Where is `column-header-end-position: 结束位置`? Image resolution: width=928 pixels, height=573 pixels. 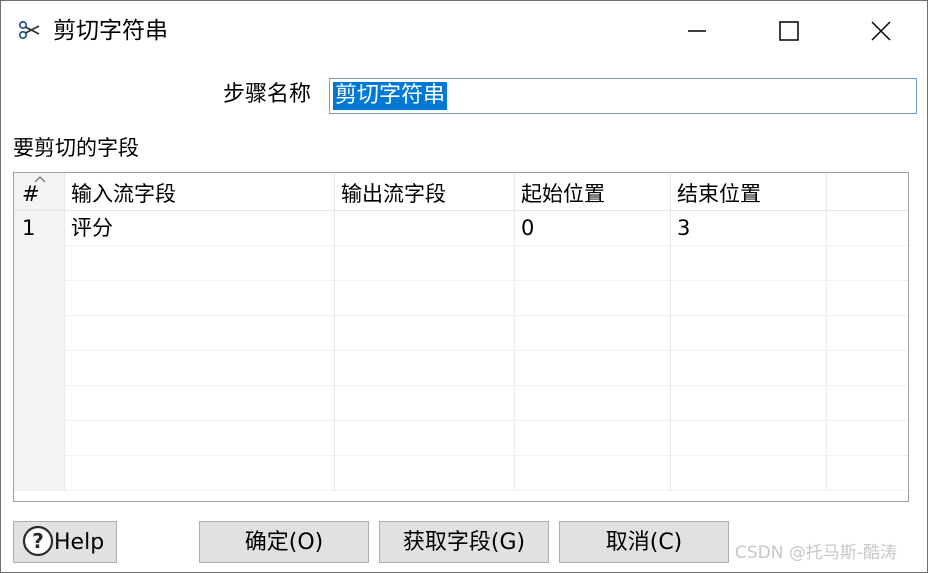 column-header-end-position: 结束位置 is located at coordinates (749, 191).